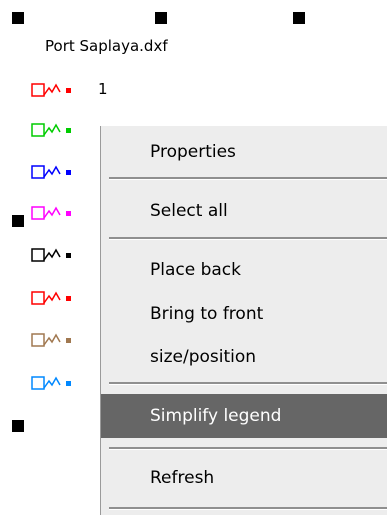 The image size is (387, 515). What do you see at coordinates (106, 46) in the screenshot?
I see `legend-title: Port Saplaya.dxf` at bounding box center [106, 46].